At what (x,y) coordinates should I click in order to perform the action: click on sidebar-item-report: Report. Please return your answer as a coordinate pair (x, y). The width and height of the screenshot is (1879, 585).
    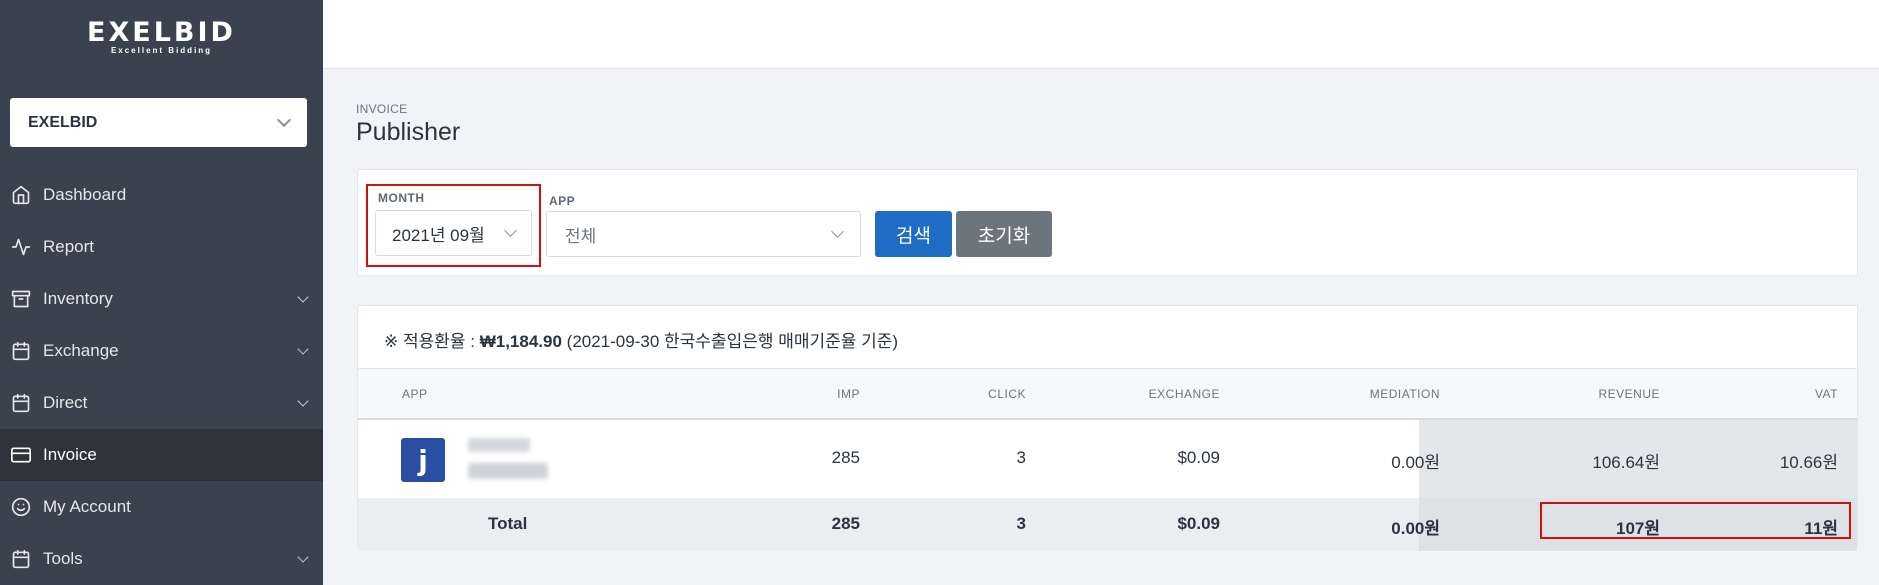
    Looking at the image, I should click on (161, 247).